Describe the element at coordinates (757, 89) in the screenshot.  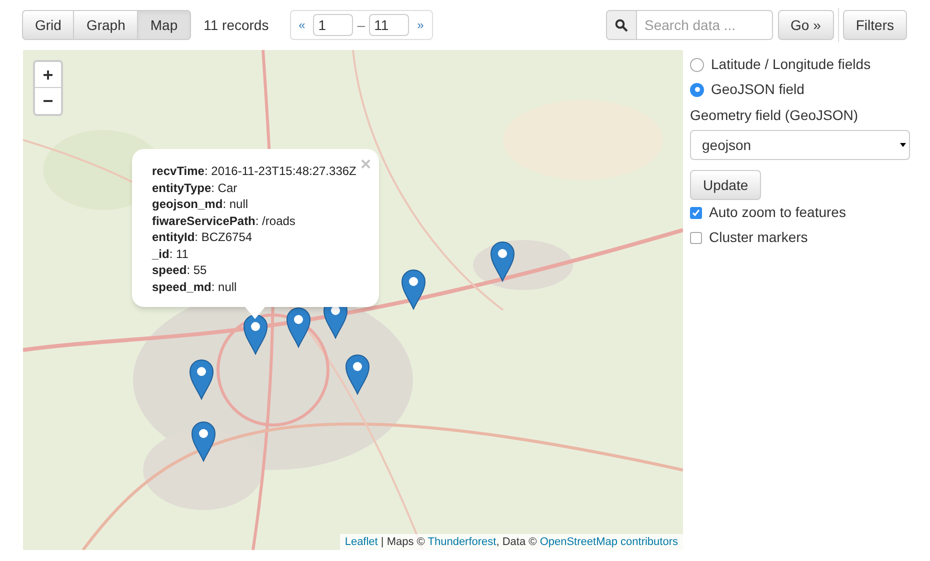
I see `radio-label: GeoJSON field` at that location.